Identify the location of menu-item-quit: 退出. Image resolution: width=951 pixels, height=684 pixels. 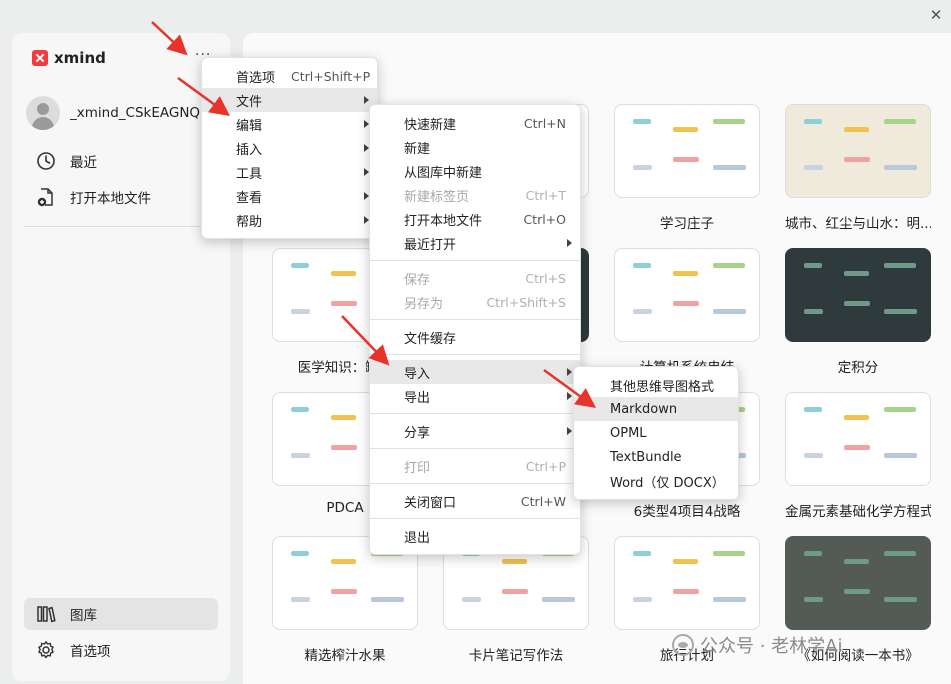
(475, 536).